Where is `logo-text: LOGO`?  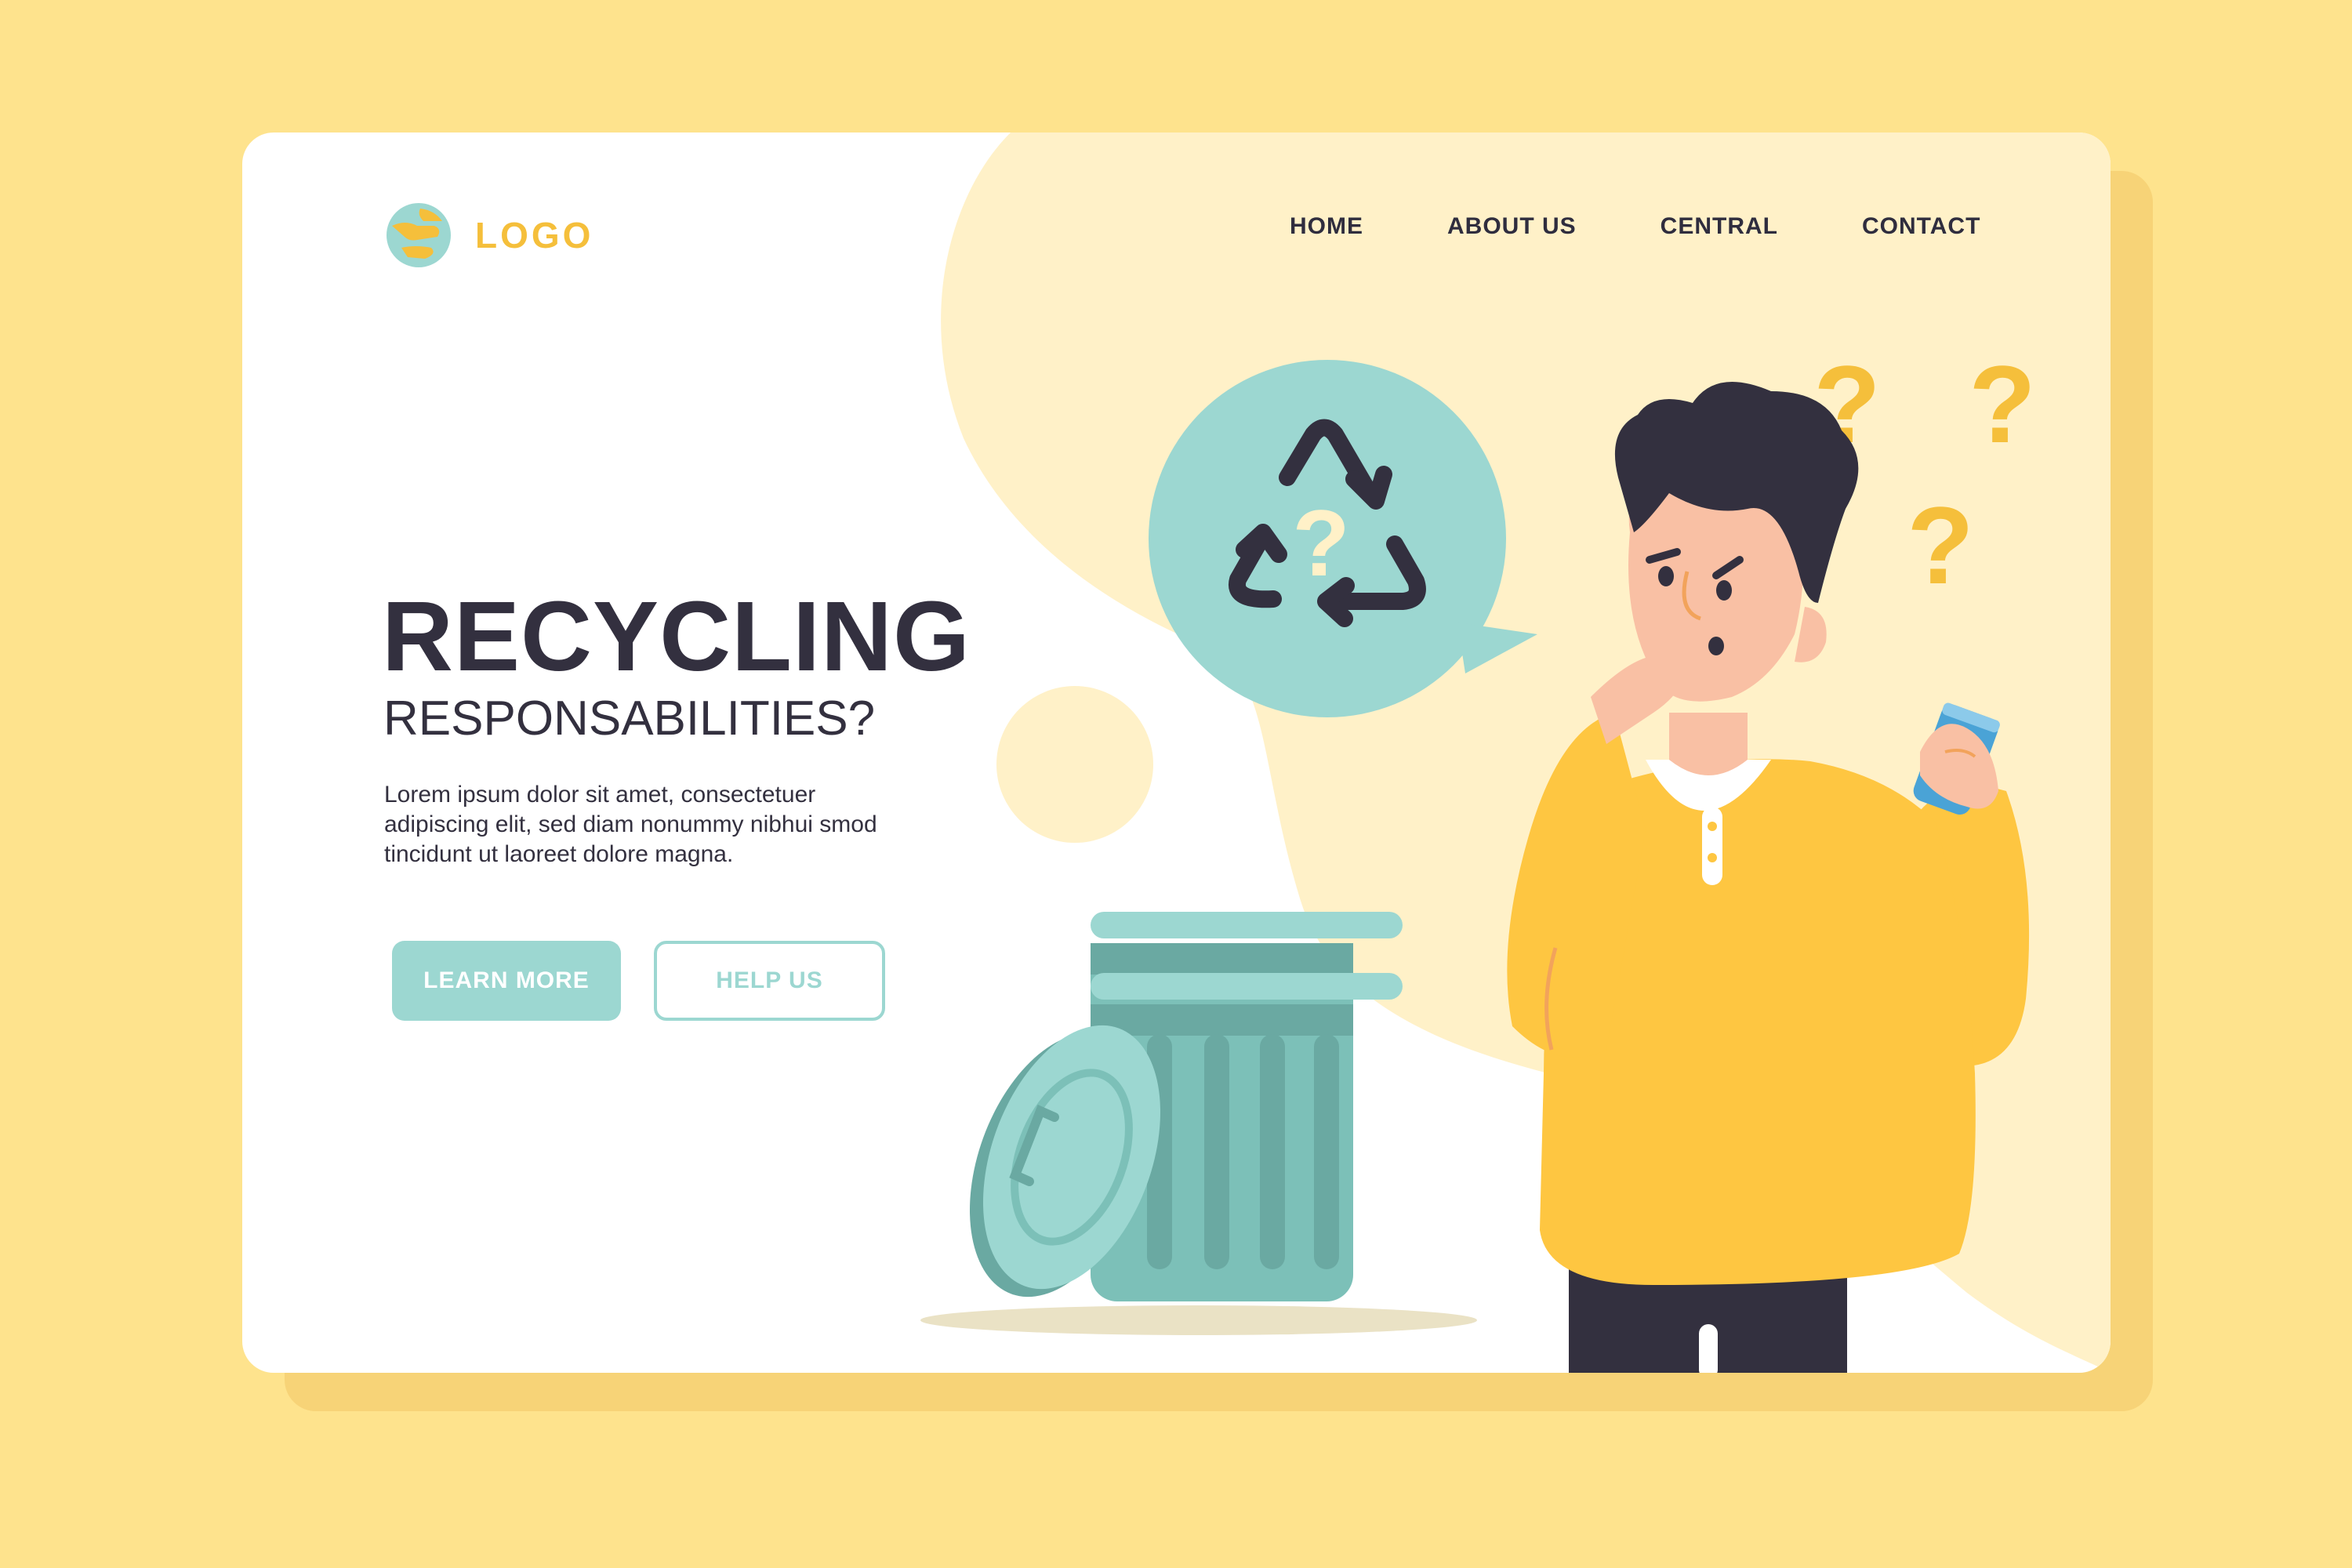 logo-text: LOGO is located at coordinates (534, 235).